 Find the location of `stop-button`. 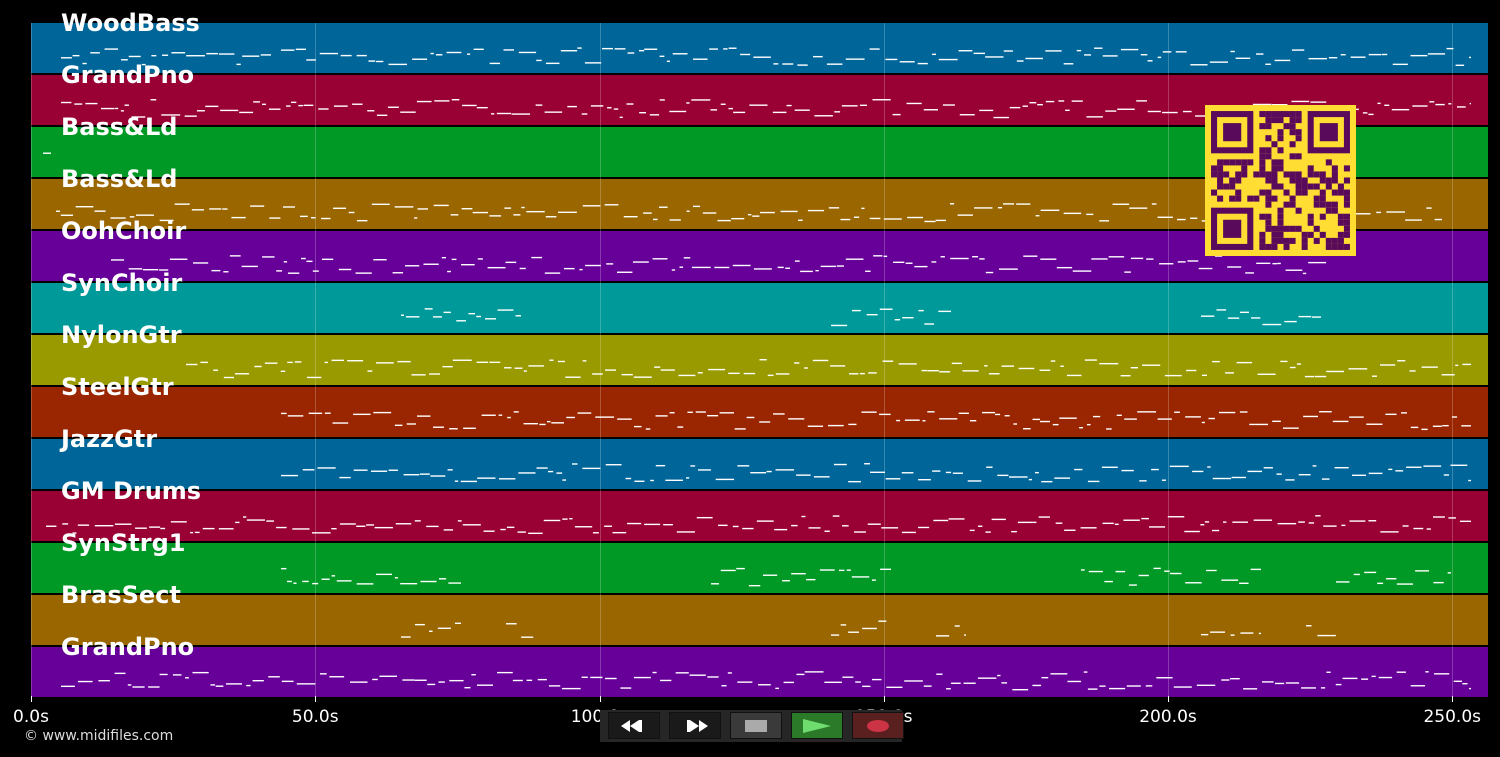

stop-button is located at coordinates (756, 725).